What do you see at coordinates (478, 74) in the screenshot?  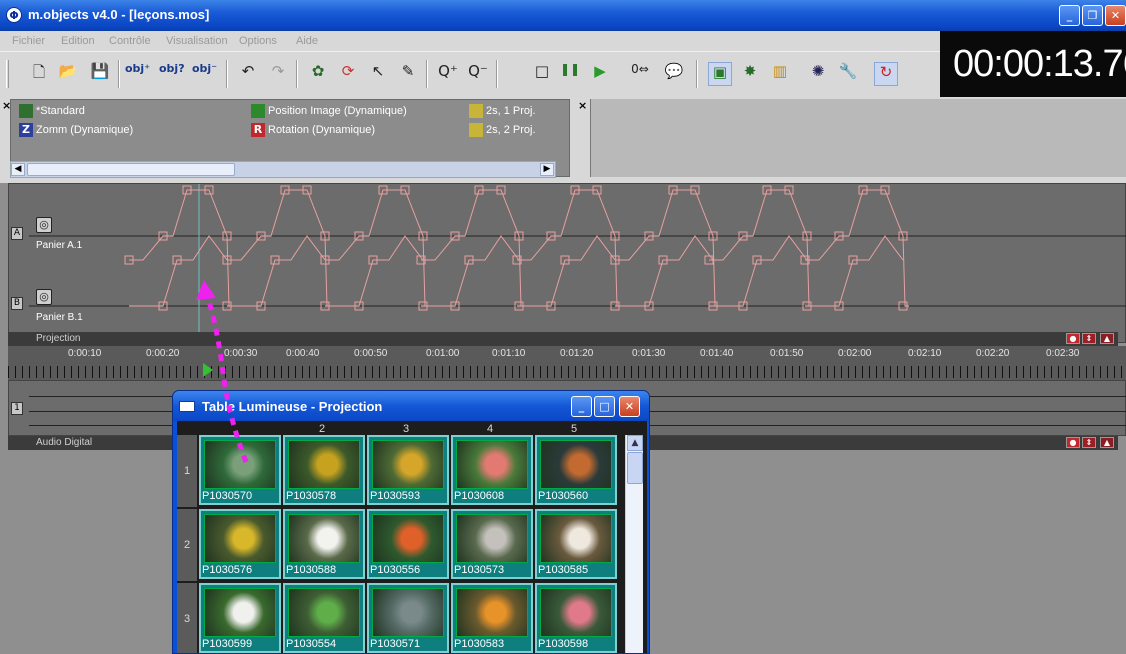 I see `zoom-out-icon: Q⁻` at bounding box center [478, 74].